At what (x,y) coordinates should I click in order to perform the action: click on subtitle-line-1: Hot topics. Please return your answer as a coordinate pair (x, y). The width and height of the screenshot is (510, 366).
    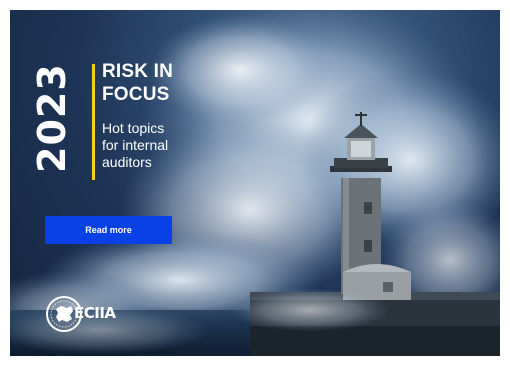
    Looking at the image, I should click on (133, 128).